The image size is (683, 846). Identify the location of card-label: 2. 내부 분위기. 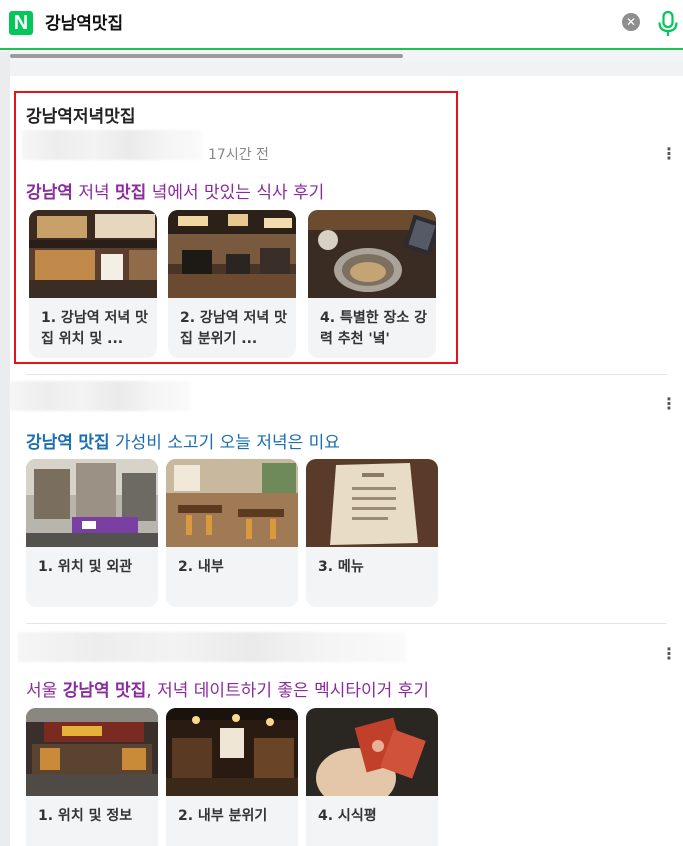
(223, 816).